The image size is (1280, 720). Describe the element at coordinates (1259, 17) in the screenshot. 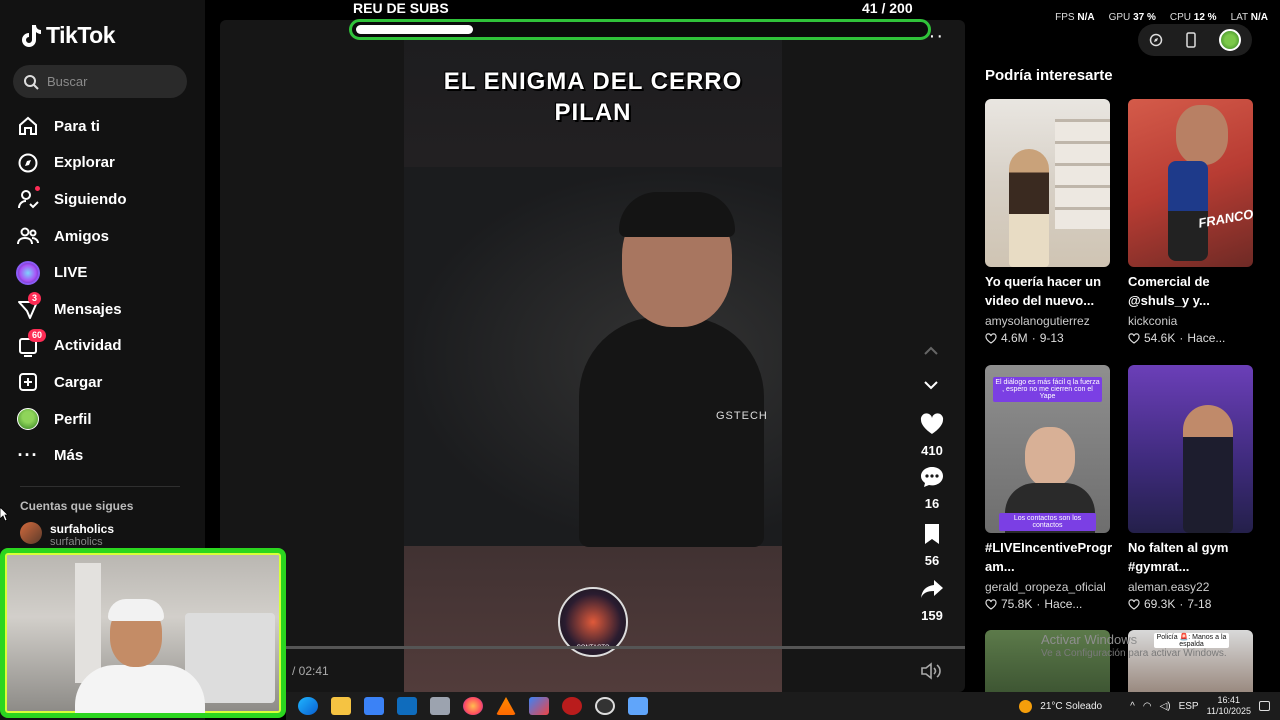

I see `lat-value: N/A` at that location.